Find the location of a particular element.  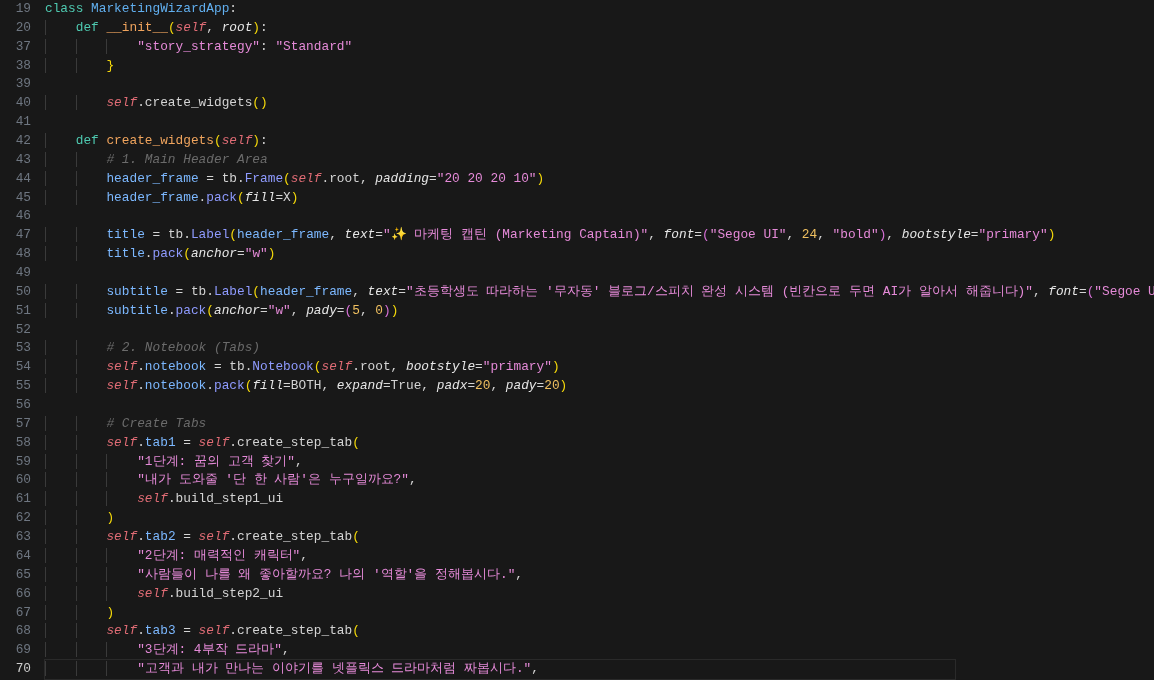

line-number: 56 is located at coordinates (22, 405).